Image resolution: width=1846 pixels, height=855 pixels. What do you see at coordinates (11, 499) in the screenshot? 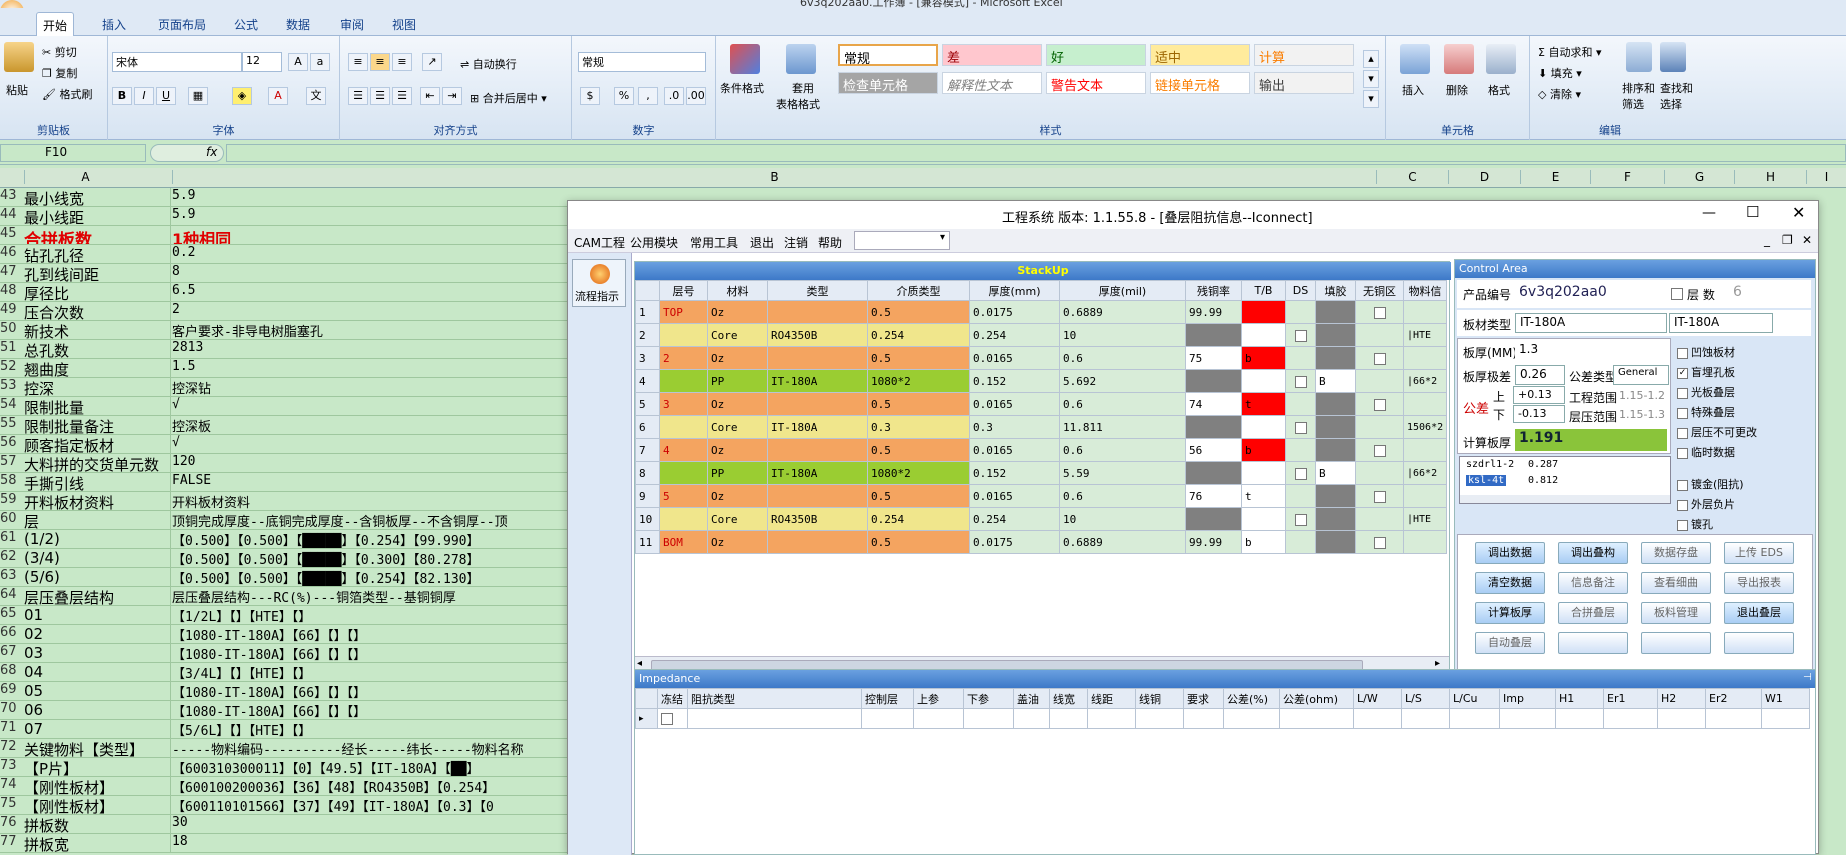
I see `row-number: 59` at bounding box center [11, 499].